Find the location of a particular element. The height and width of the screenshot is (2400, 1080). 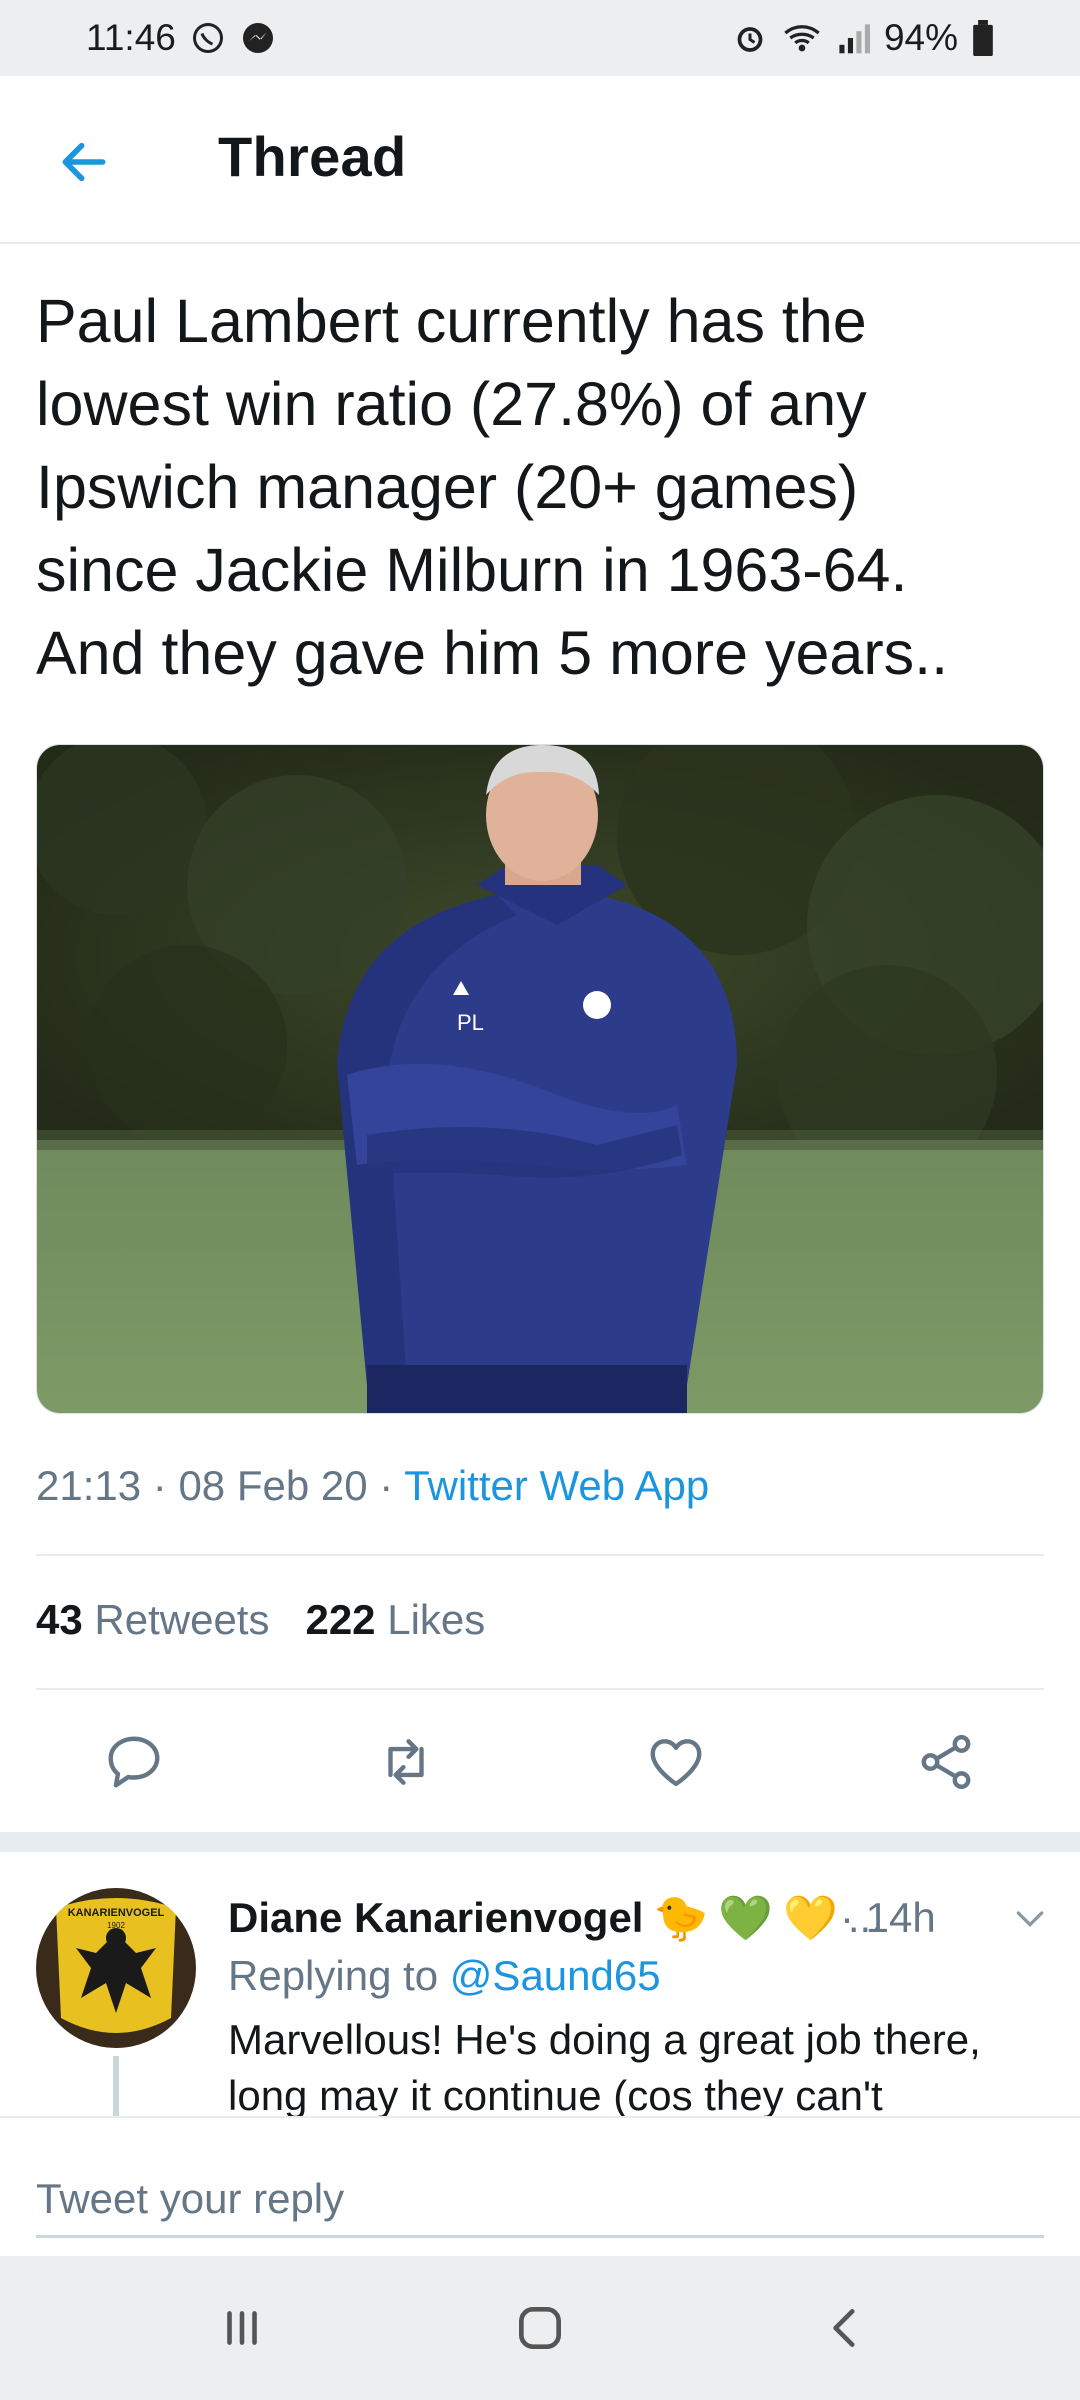

header: Thread is located at coordinates (540, 160).